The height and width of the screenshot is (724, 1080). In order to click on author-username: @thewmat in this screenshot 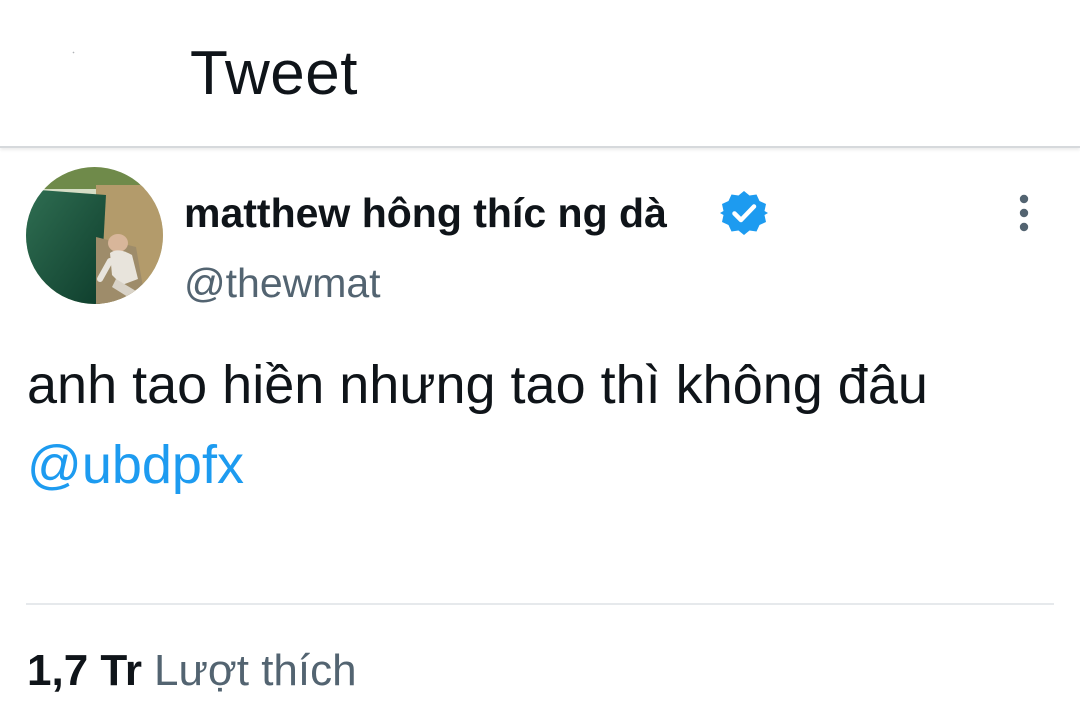, I will do `click(282, 283)`.